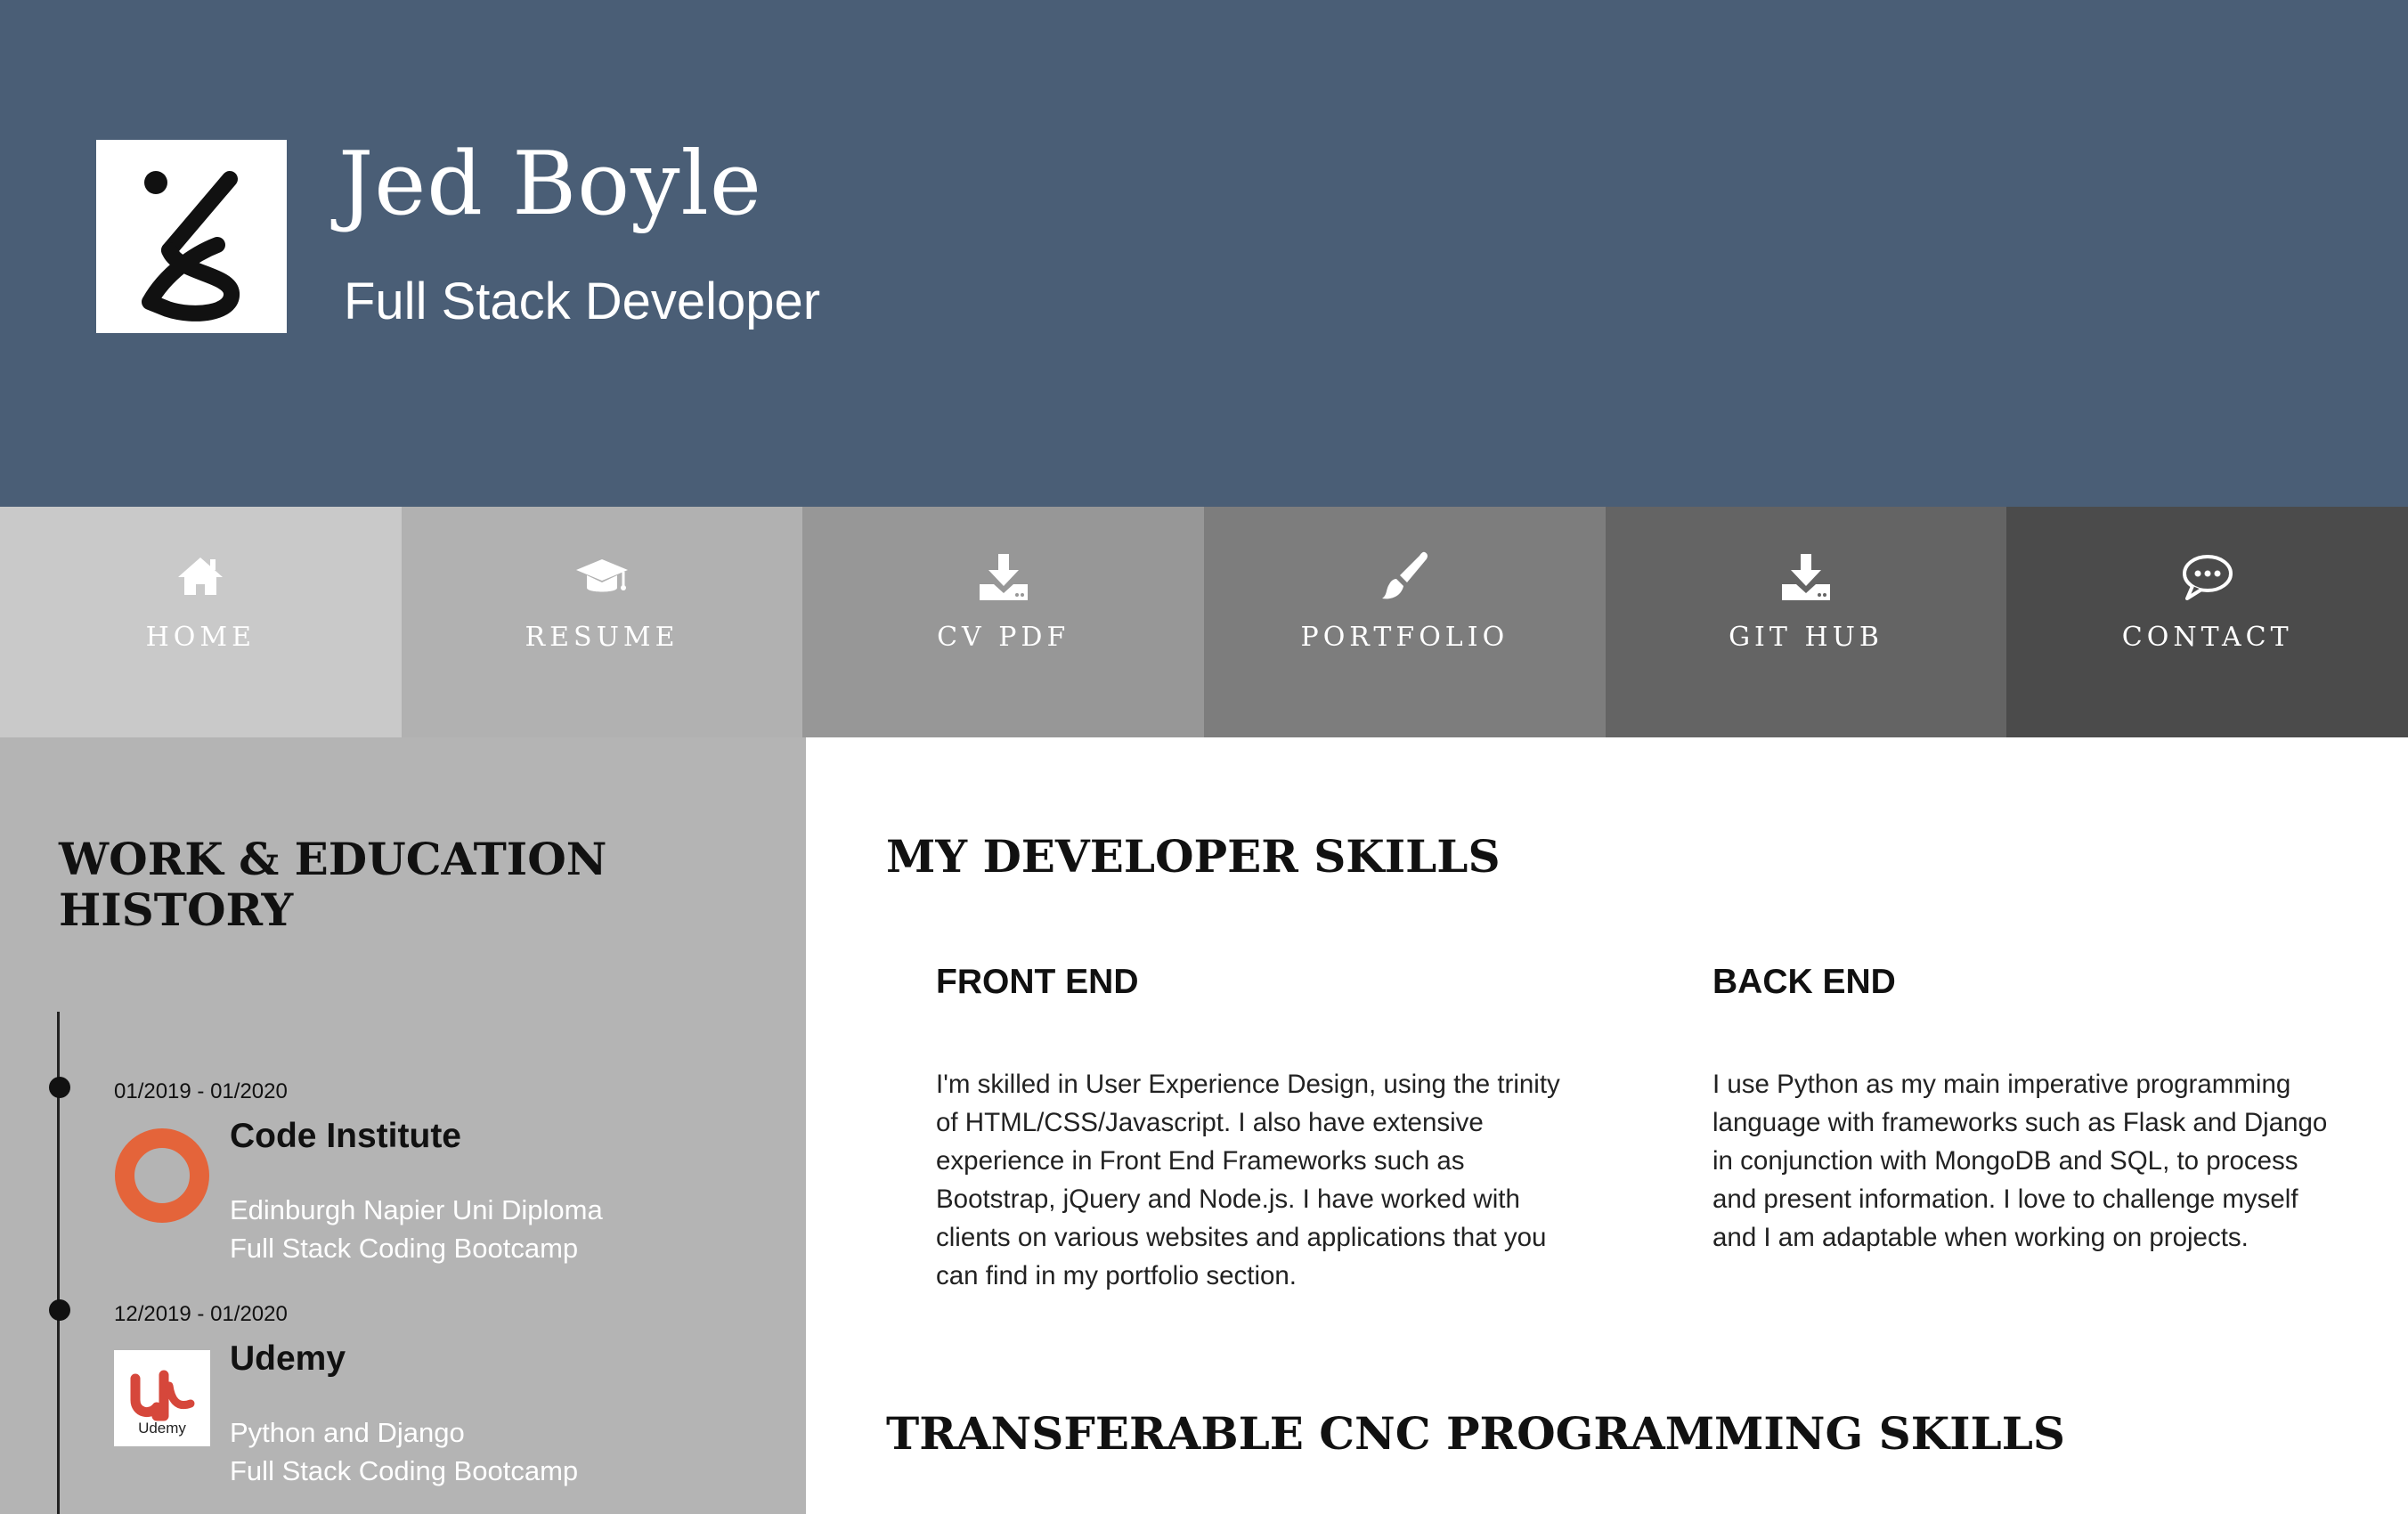 The width and height of the screenshot is (2408, 1514). What do you see at coordinates (347, 1432) in the screenshot?
I see `entry-detail: Python and Django` at bounding box center [347, 1432].